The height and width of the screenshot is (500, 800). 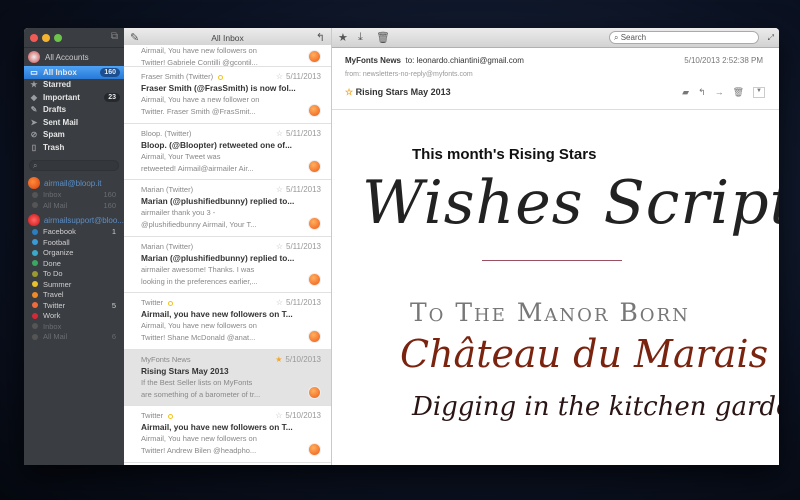 What do you see at coordinates (74, 110) in the screenshot?
I see `sidebar-item-drafts: ✎ Drafts` at bounding box center [74, 110].